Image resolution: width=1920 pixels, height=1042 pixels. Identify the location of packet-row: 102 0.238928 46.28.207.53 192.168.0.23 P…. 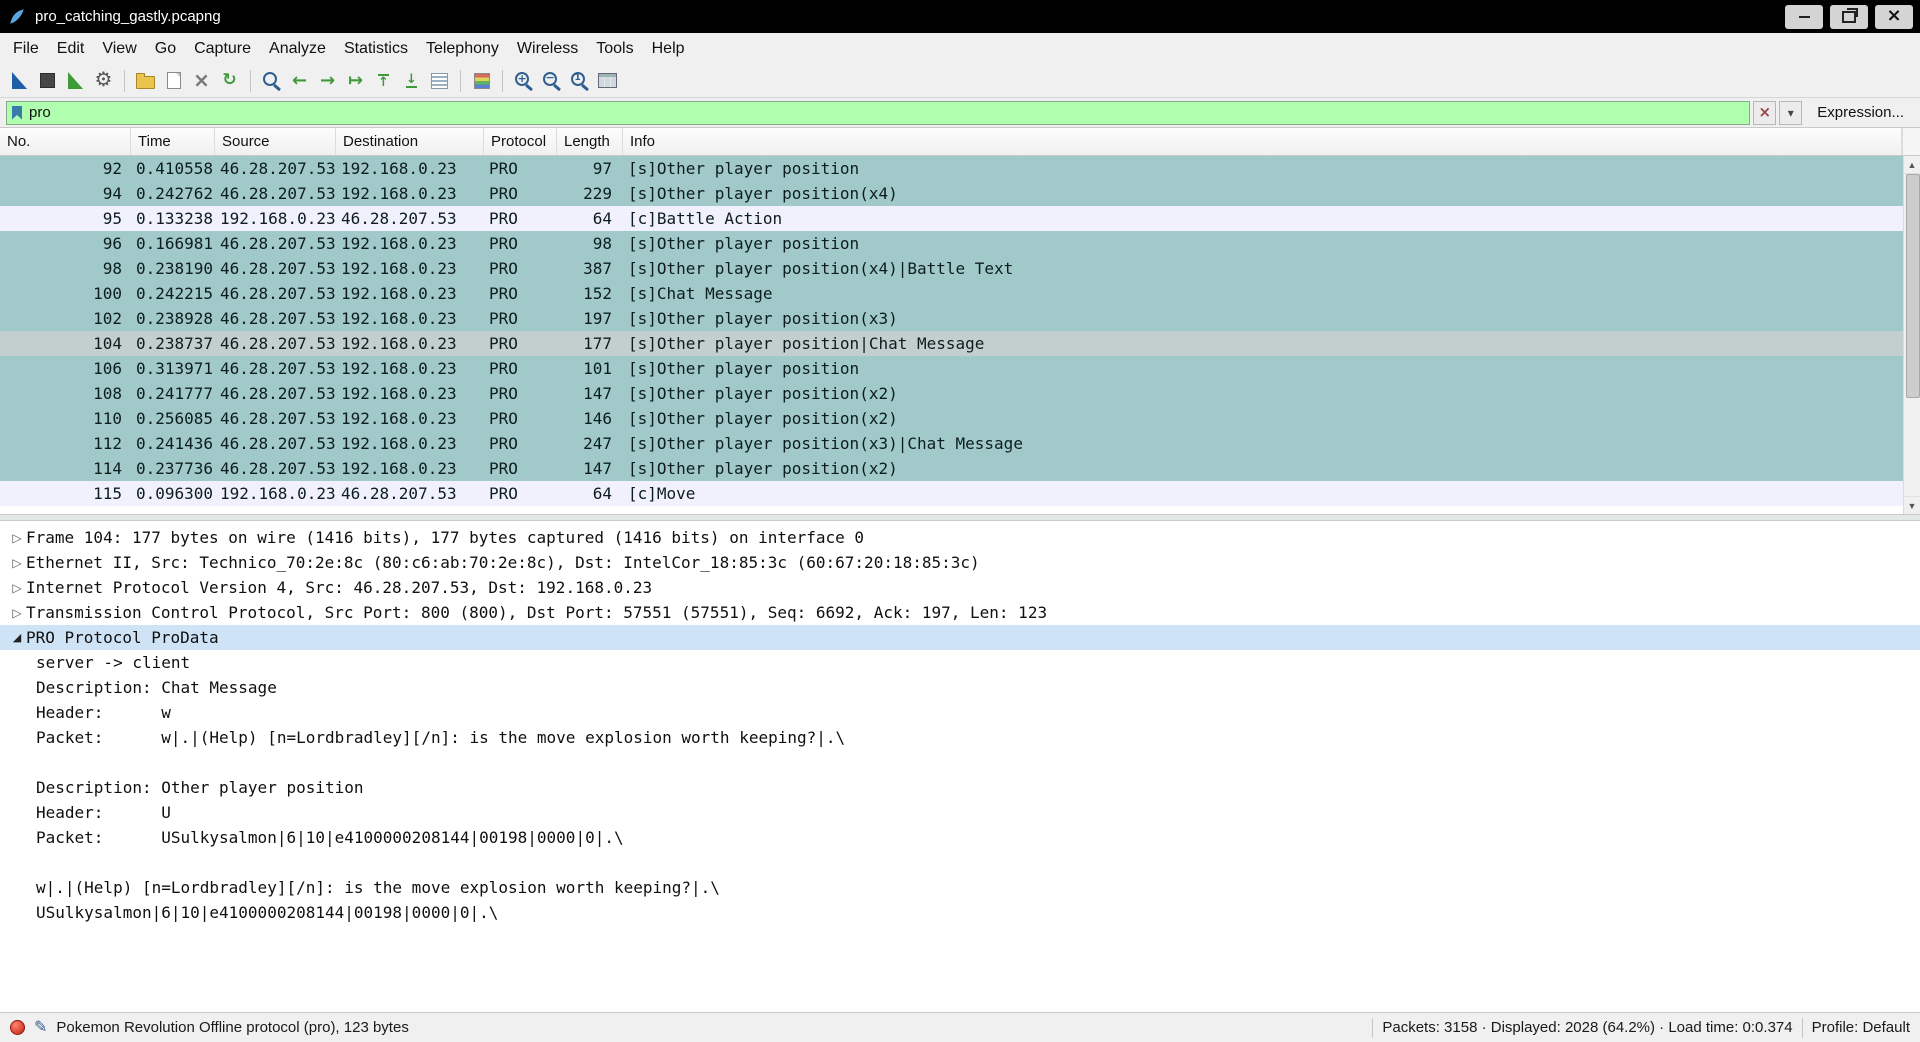
(960, 318).